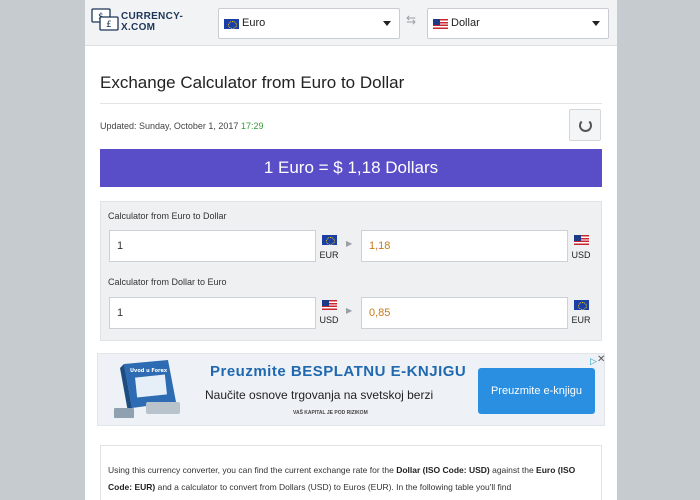 This screenshot has width=700, height=500. Describe the element at coordinates (254, 23) in the screenshot. I see `from-currency-label: Euro` at that location.